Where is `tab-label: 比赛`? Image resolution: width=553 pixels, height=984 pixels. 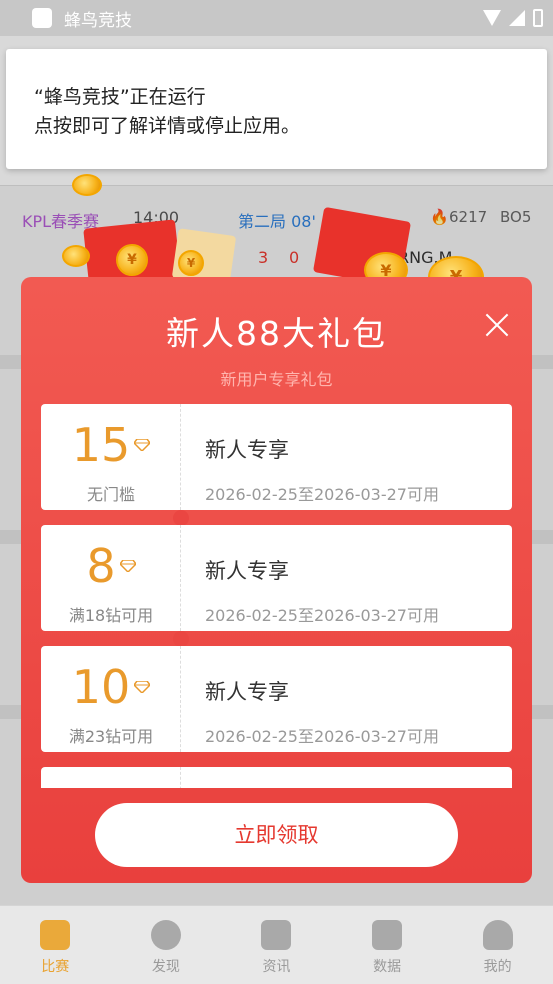
tab-label: 比赛 is located at coordinates (55, 967).